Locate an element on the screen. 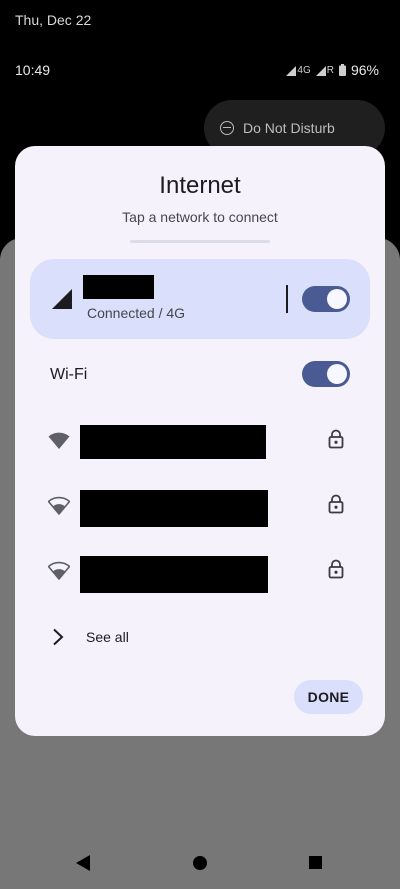 The image size is (400, 889). carrier-name-redacted is located at coordinates (118, 287).